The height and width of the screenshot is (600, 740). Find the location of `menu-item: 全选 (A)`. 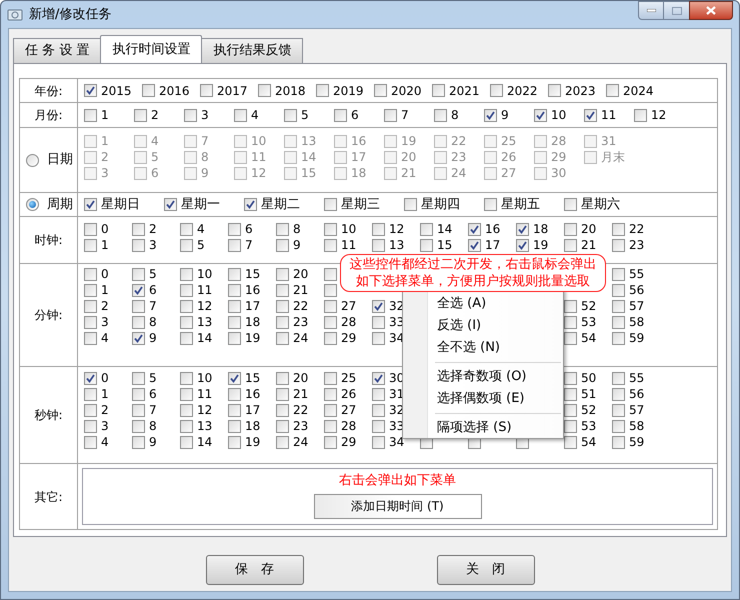

menu-item: 全选 (A) is located at coordinates (483, 304).